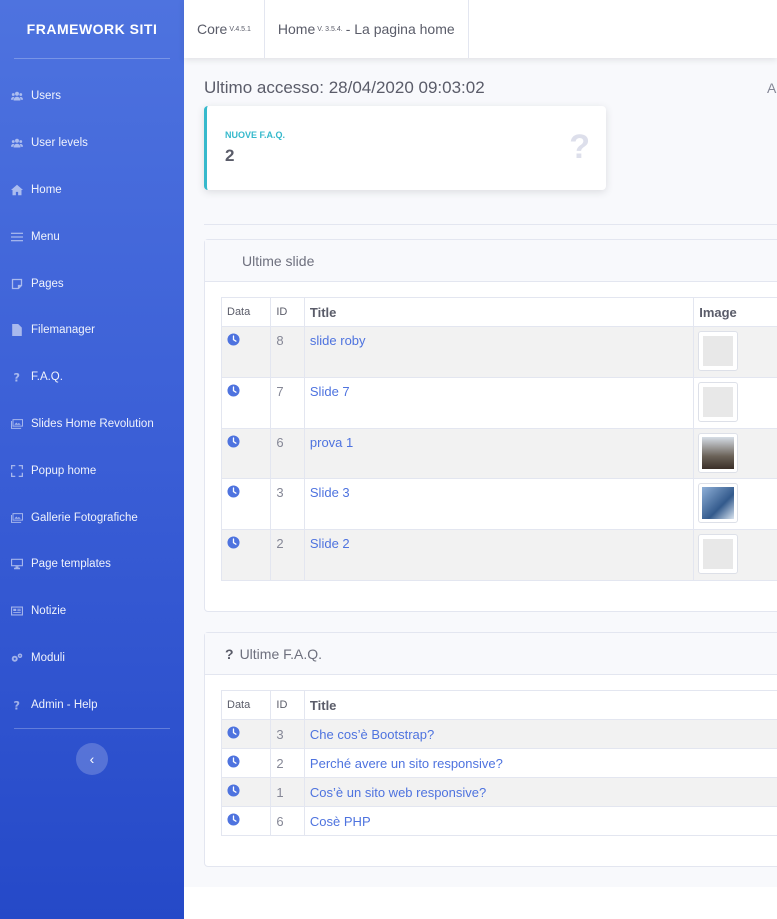  Describe the element at coordinates (63, 330) in the screenshot. I see `sidebar-item-label: Filemanager` at that location.